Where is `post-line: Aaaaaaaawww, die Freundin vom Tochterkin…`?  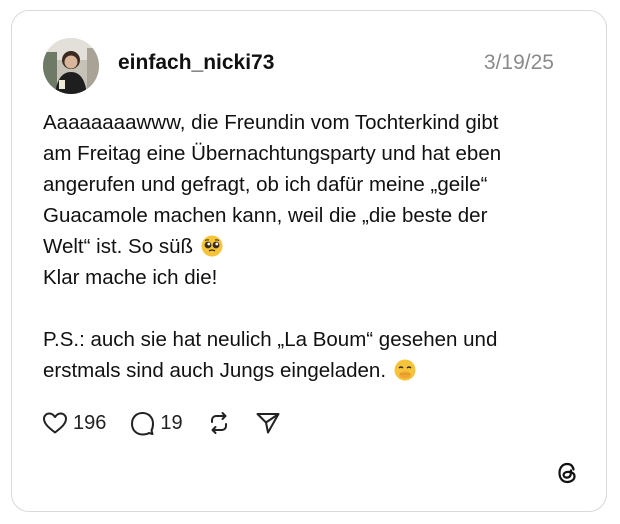
post-line: Aaaaaaaawww, die Freundin vom Tochterkin… is located at coordinates (271, 122).